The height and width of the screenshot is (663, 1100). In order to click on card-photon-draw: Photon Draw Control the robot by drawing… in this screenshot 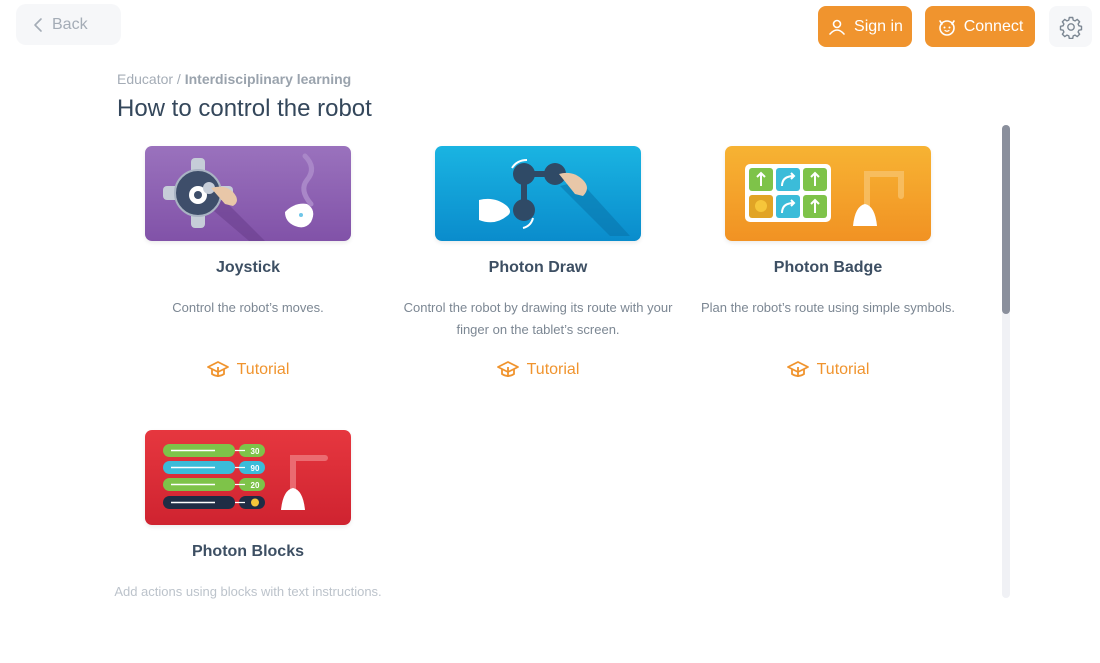, I will do `click(538, 265)`.